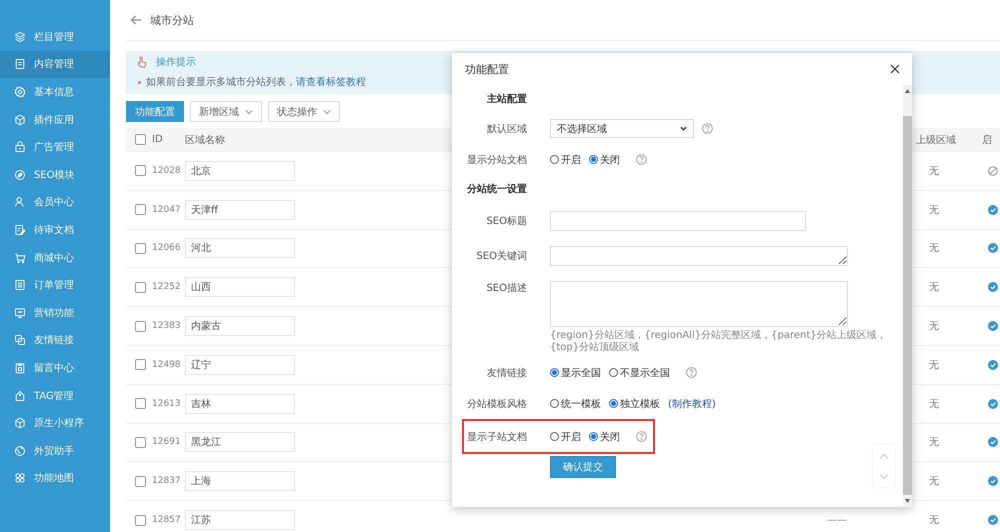  I want to click on layers-icon, so click(20, 36).